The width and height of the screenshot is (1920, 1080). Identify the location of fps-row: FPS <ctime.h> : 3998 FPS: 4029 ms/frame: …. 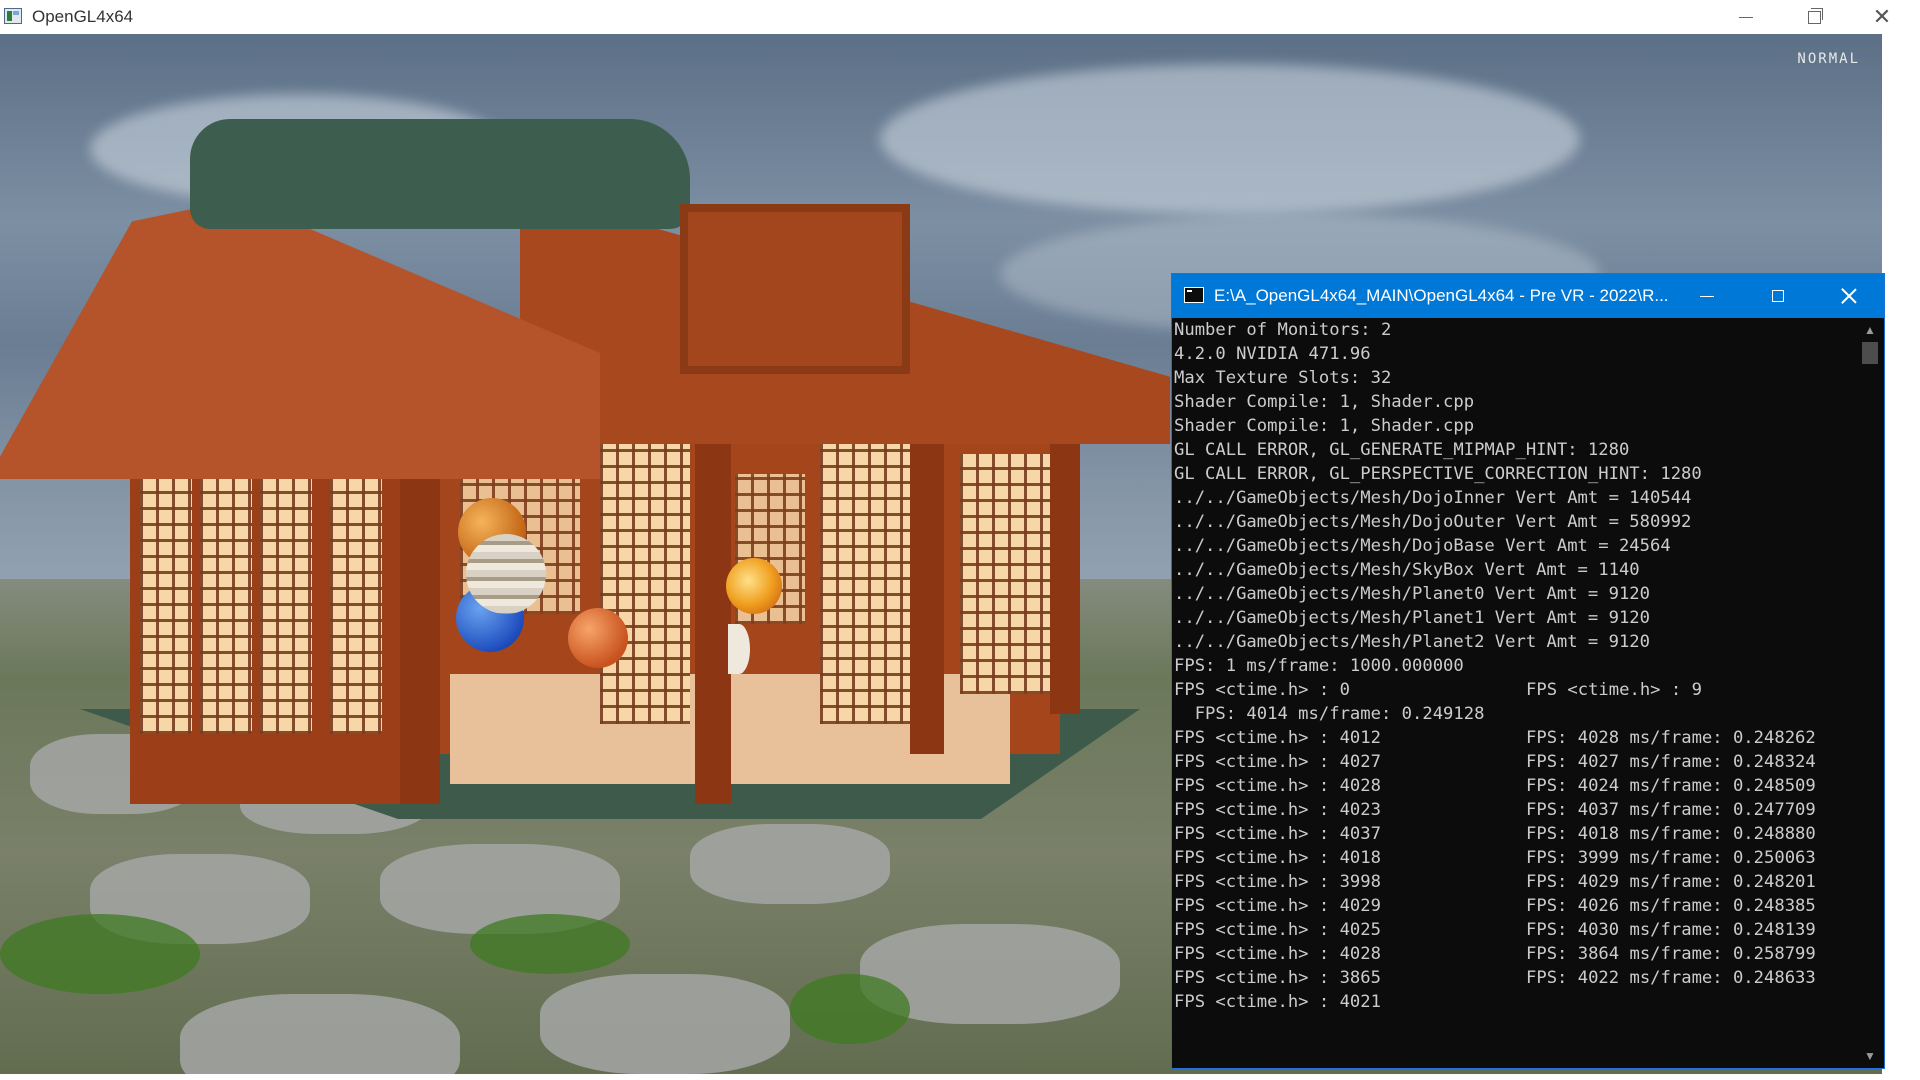
(1514, 882).